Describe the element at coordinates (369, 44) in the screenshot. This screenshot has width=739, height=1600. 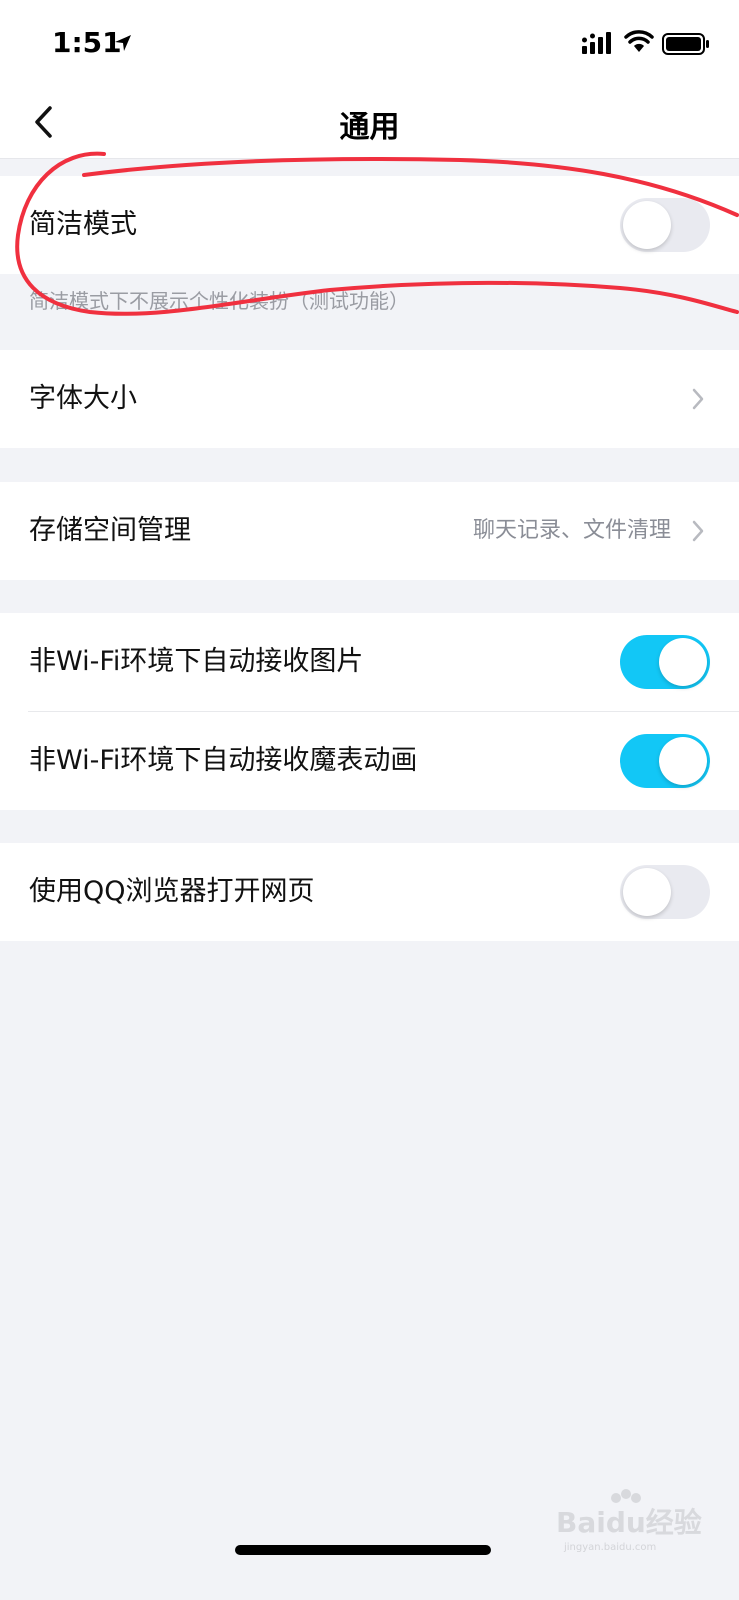
I see `status-bar: 1:51` at that location.